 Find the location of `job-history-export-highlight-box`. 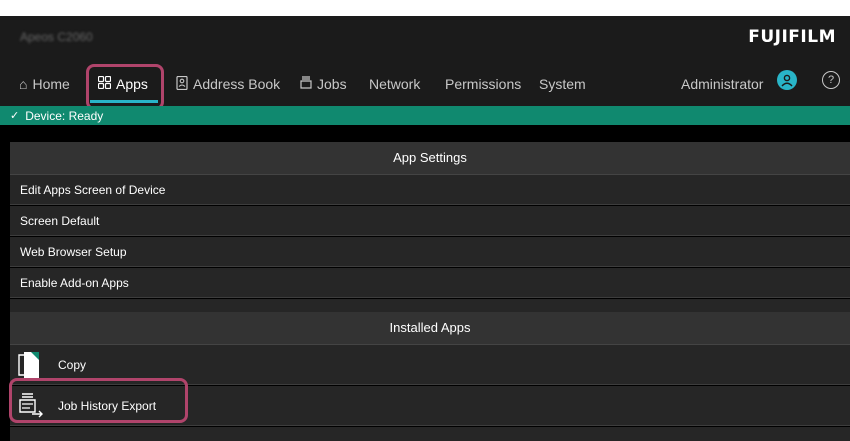

job-history-export-highlight-box is located at coordinates (98, 400).